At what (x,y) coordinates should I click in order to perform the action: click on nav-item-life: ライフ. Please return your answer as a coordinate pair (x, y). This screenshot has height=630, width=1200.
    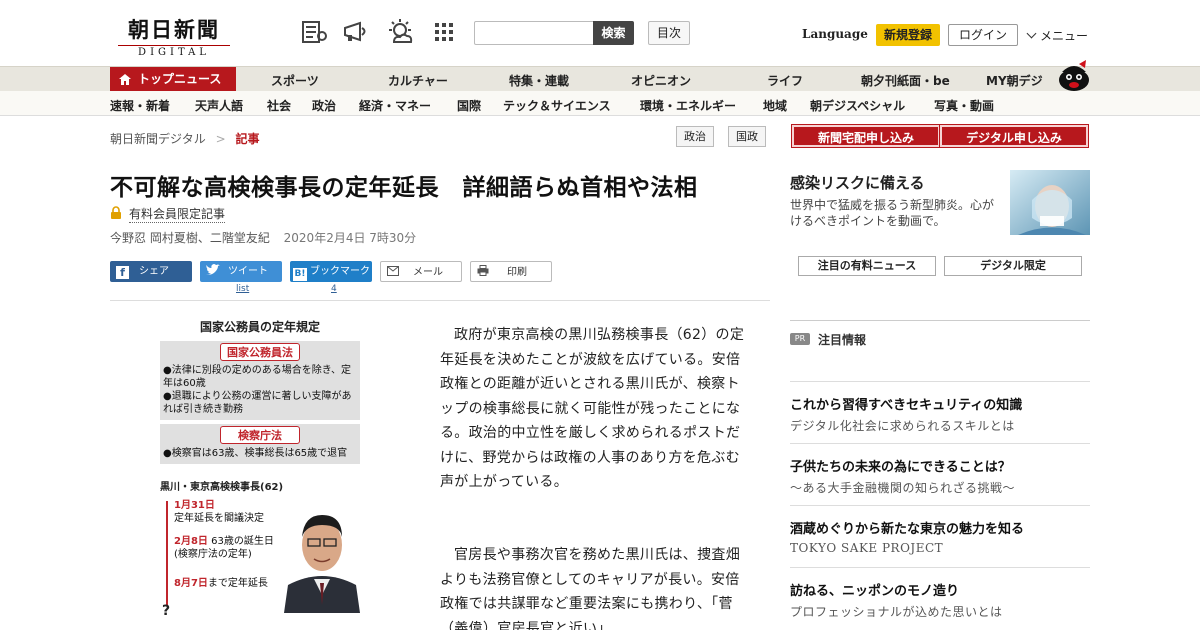
    Looking at the image, I should click on (785, 80).